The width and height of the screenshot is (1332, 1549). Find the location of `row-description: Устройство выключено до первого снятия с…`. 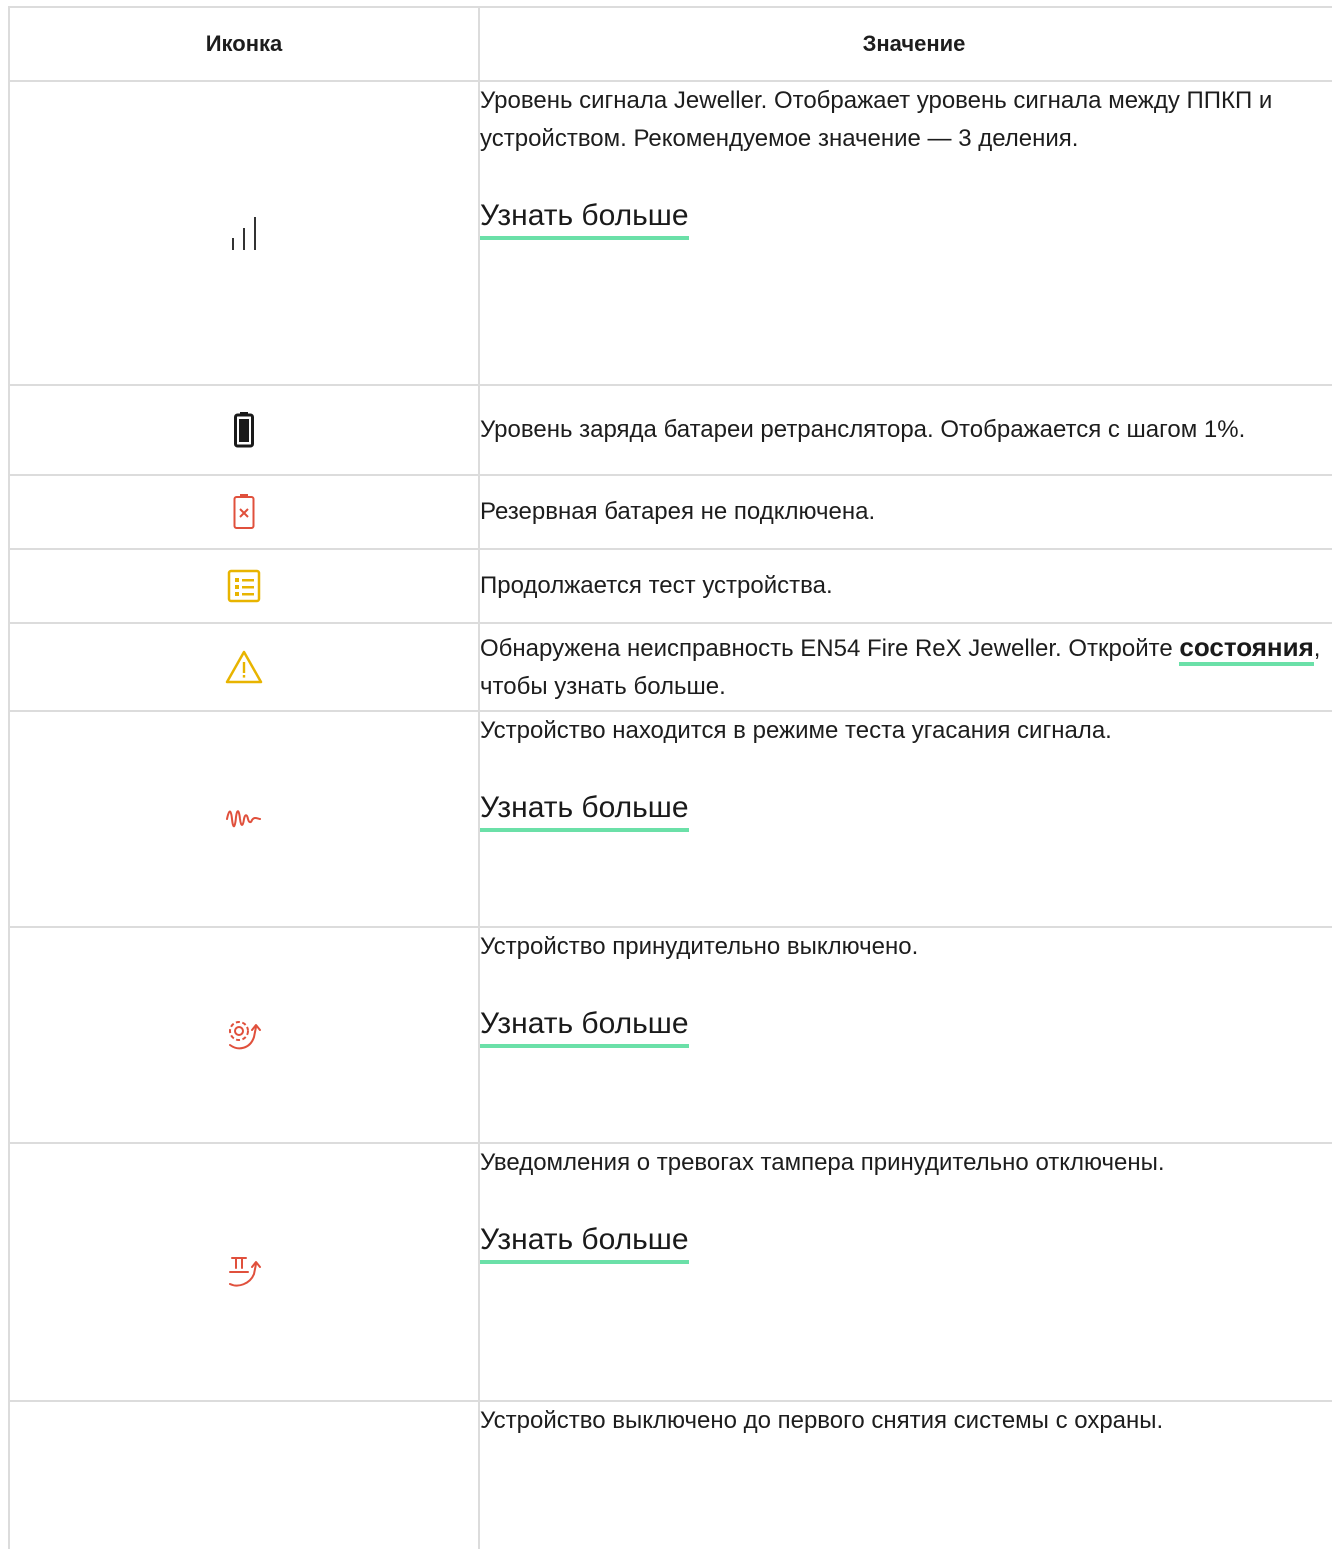

row-description: Устройство выключено до первого снятия с… is located at coordinates (822, 1420).